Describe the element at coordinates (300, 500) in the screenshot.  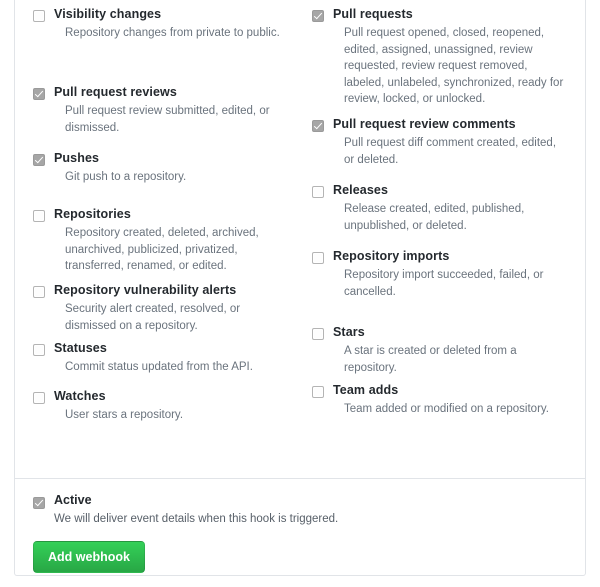
I see `active-checkbox-row: Active` at that location.